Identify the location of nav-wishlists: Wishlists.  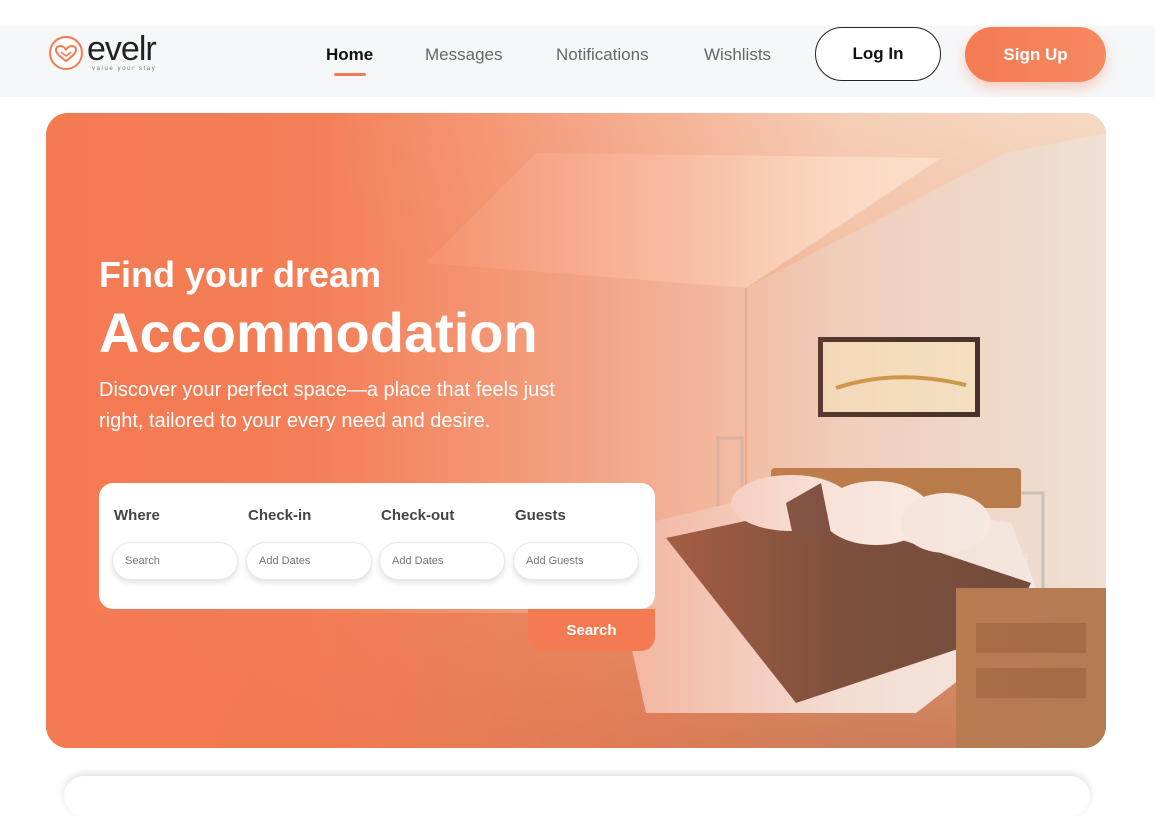
(737, 55).